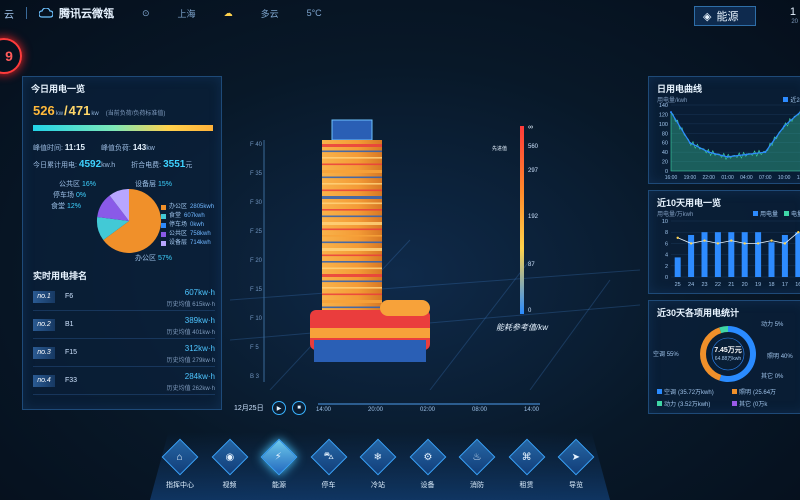  Describe the element at coordinates (531, 265) in the screenshot. I see `scale-tick-label: 87` at that location.